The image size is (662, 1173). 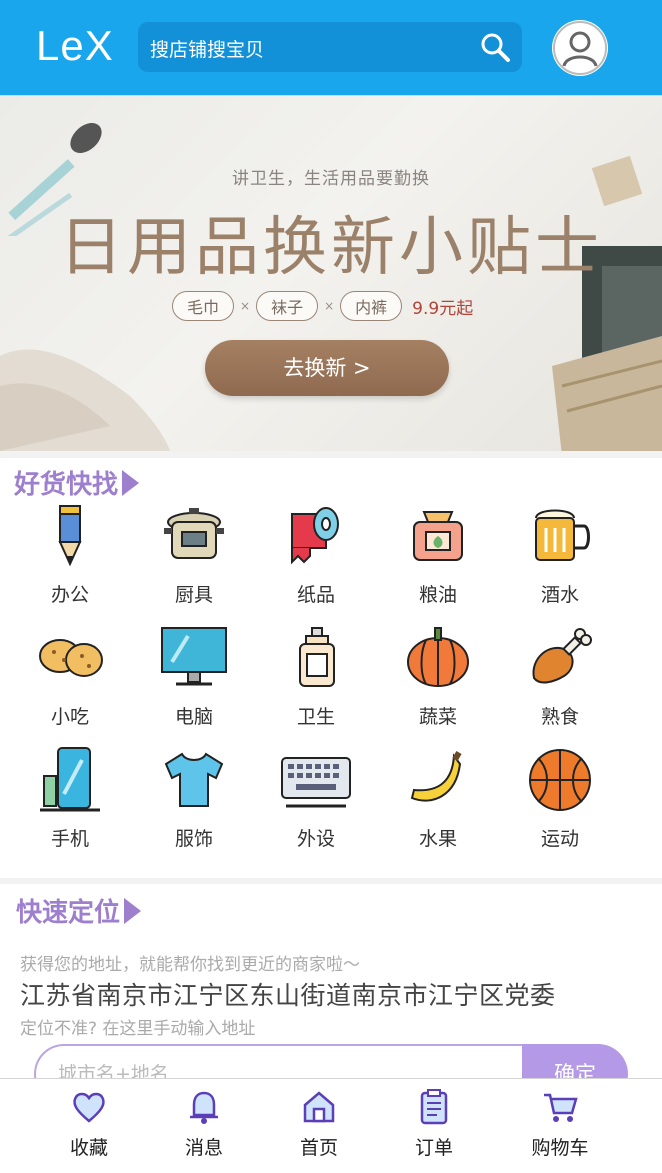 I want to click on user-icon, so click(x=580, y=48).